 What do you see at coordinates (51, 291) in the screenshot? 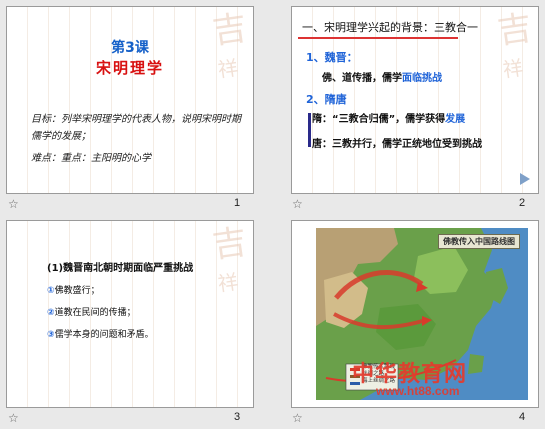
I see `list-item-number: ①` at bounding box center [51, 291].